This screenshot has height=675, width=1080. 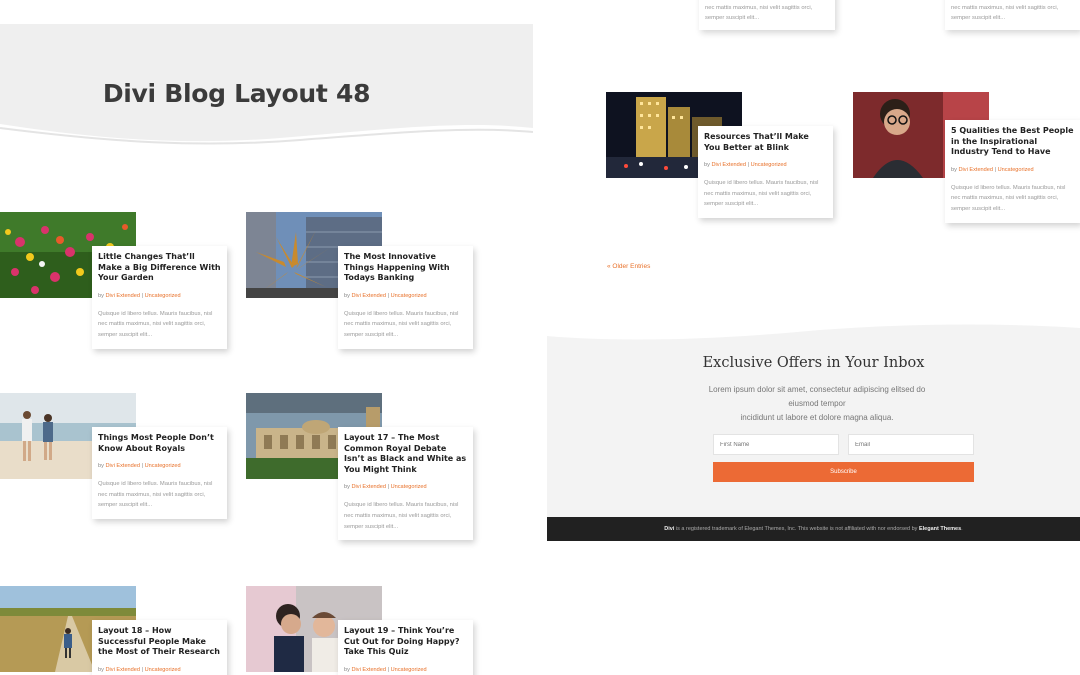 What do you see at coordinates (266, 141) in the screenshot?
I see `hero-wave-divider` at bounding box center [266, 141].